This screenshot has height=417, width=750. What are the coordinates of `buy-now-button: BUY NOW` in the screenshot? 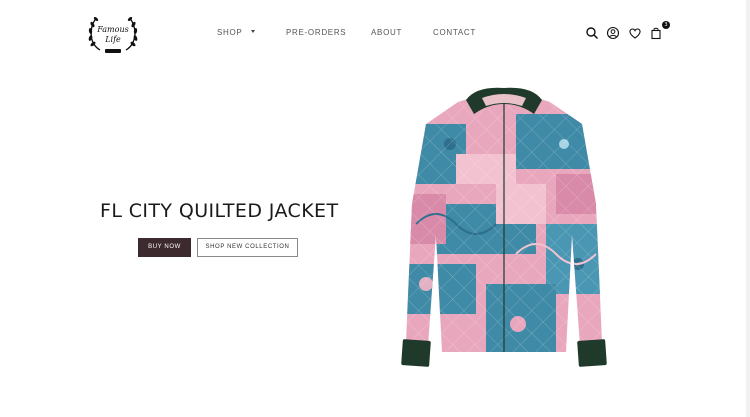 It's located at (164, 247).